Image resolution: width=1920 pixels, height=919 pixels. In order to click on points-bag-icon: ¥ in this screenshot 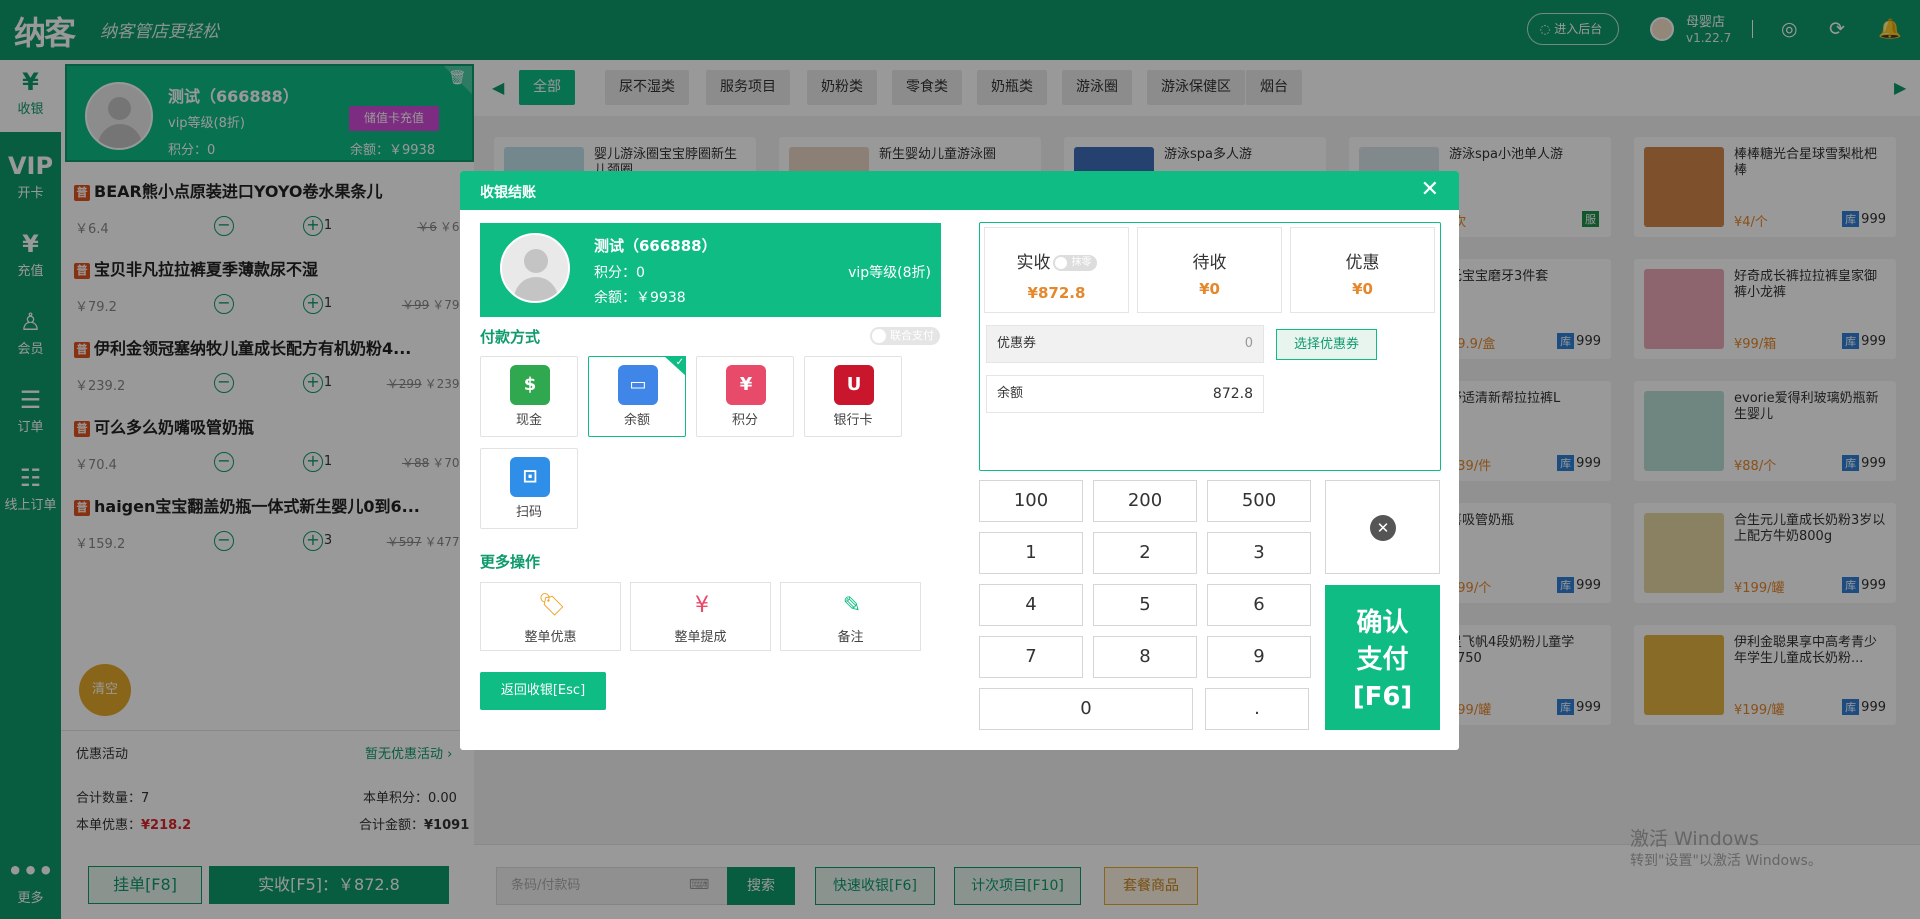, I will do `click(746, 385)`.